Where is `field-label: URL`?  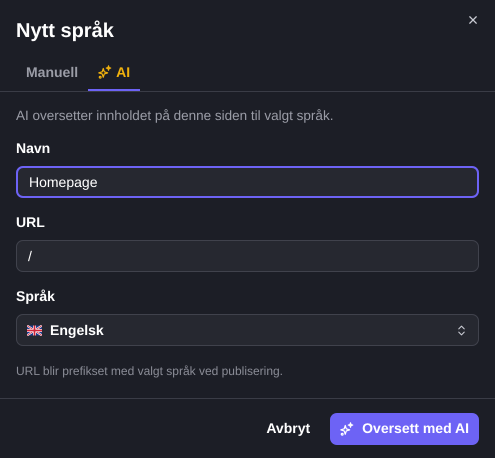
field-label: URL is located at coordinates (30, 222).